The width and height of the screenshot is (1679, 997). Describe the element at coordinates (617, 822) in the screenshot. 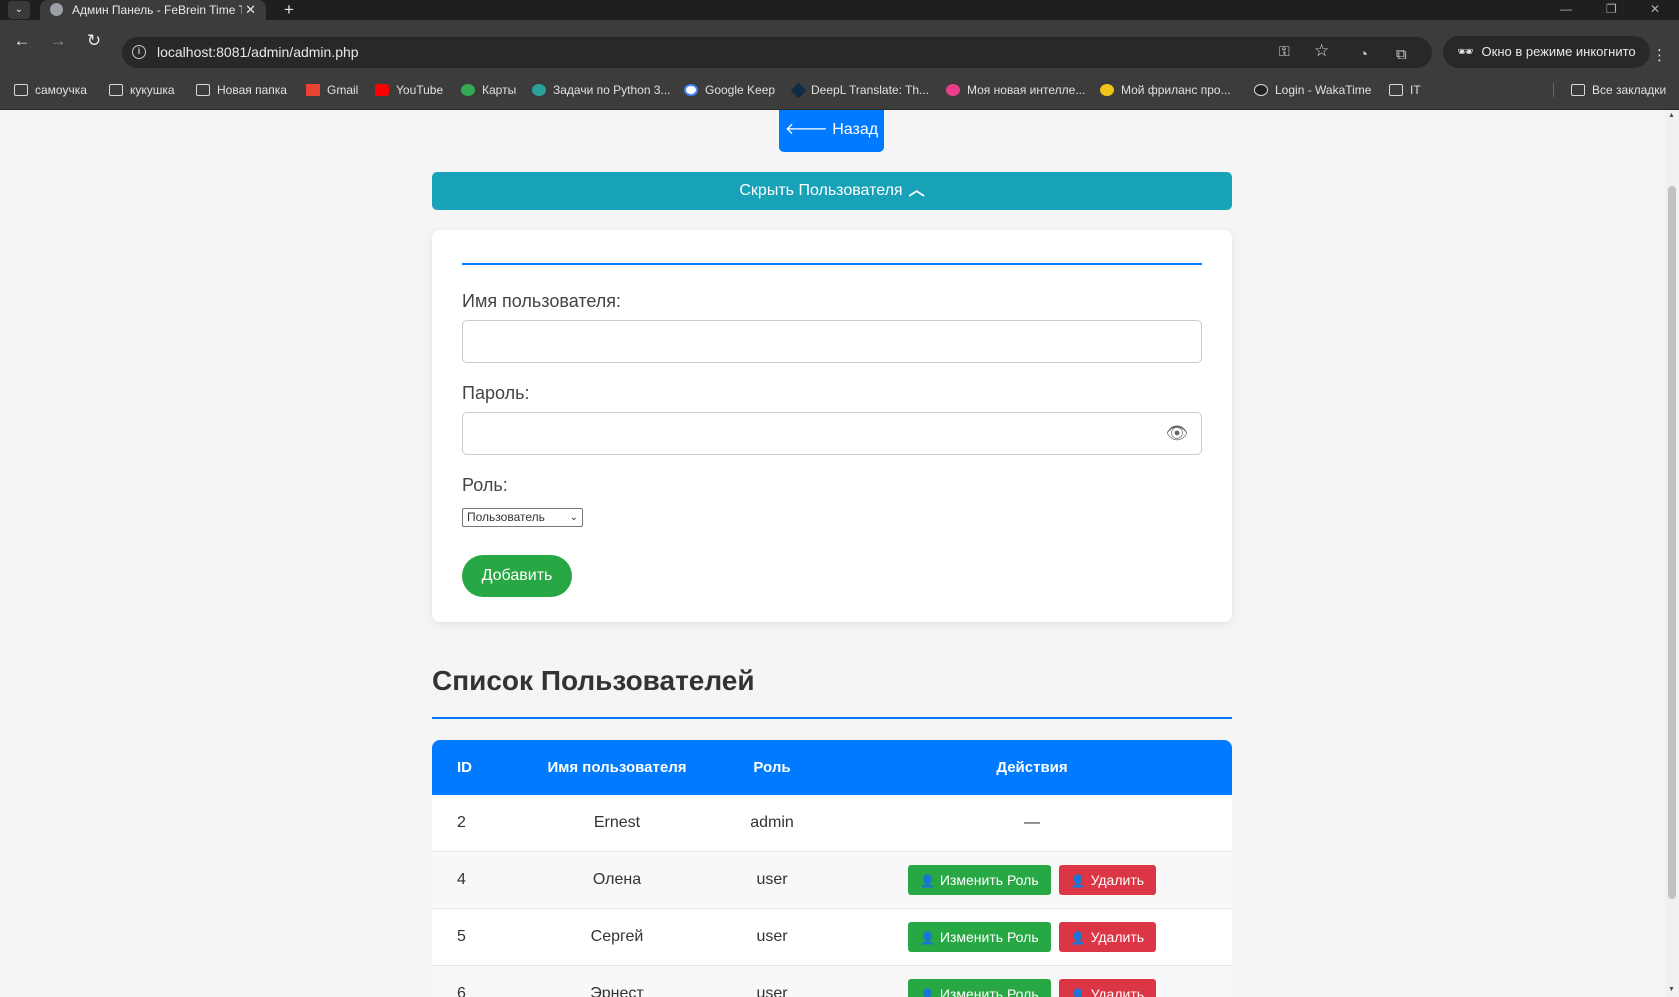

I see `cell-username: Ernest` at that location.